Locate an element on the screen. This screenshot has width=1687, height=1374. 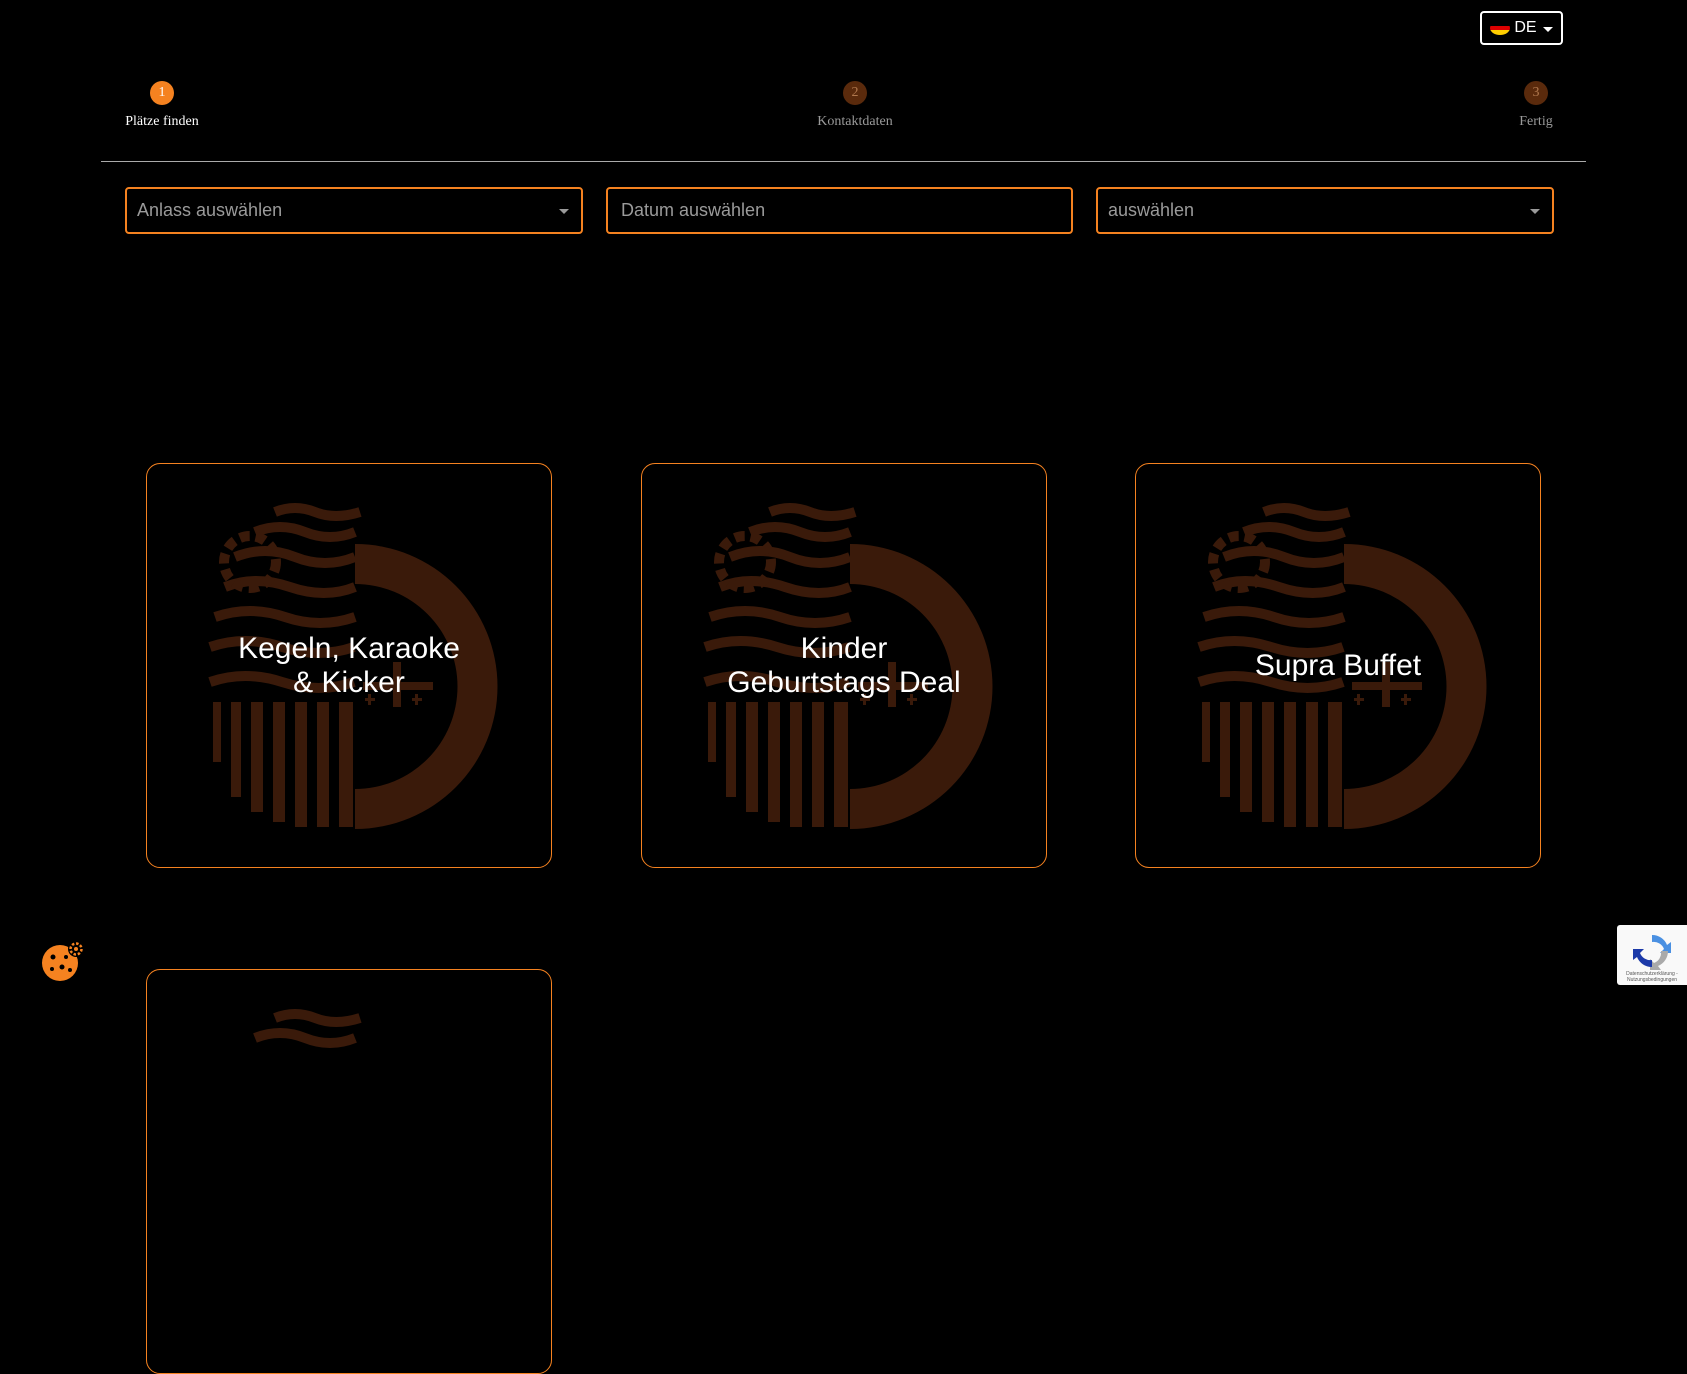
third-select: auswählen is located at coordinates (1325, 210).